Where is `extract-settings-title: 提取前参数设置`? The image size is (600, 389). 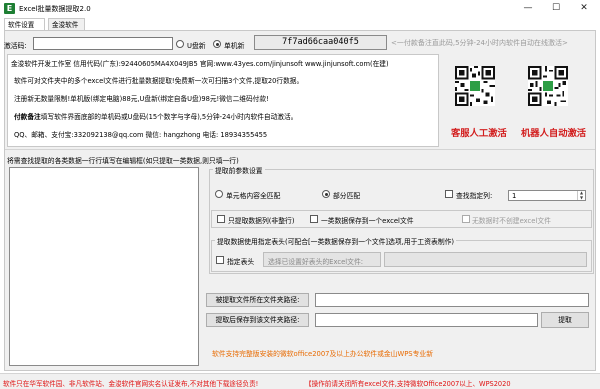 extract-settings-title: 提取前参数设置 is located at coordinates (239, 170).